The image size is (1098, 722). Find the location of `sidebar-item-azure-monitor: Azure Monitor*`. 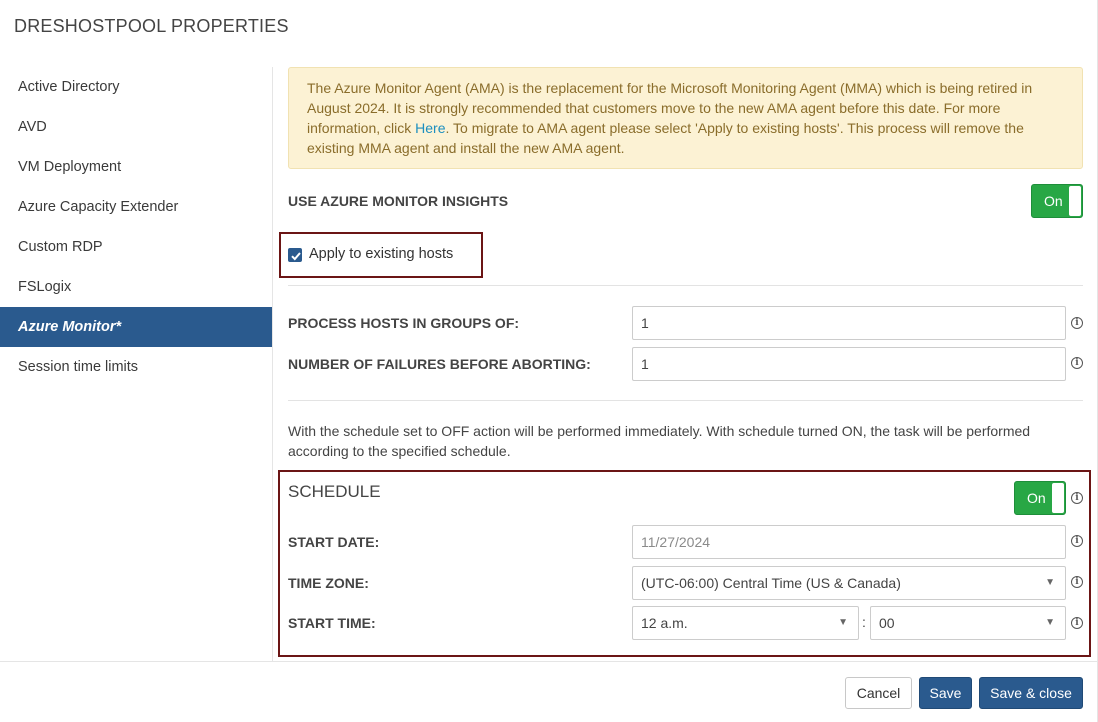

sidebar-item-azure-monitor: Azure Monitor* is located at coordinates (136, 327).